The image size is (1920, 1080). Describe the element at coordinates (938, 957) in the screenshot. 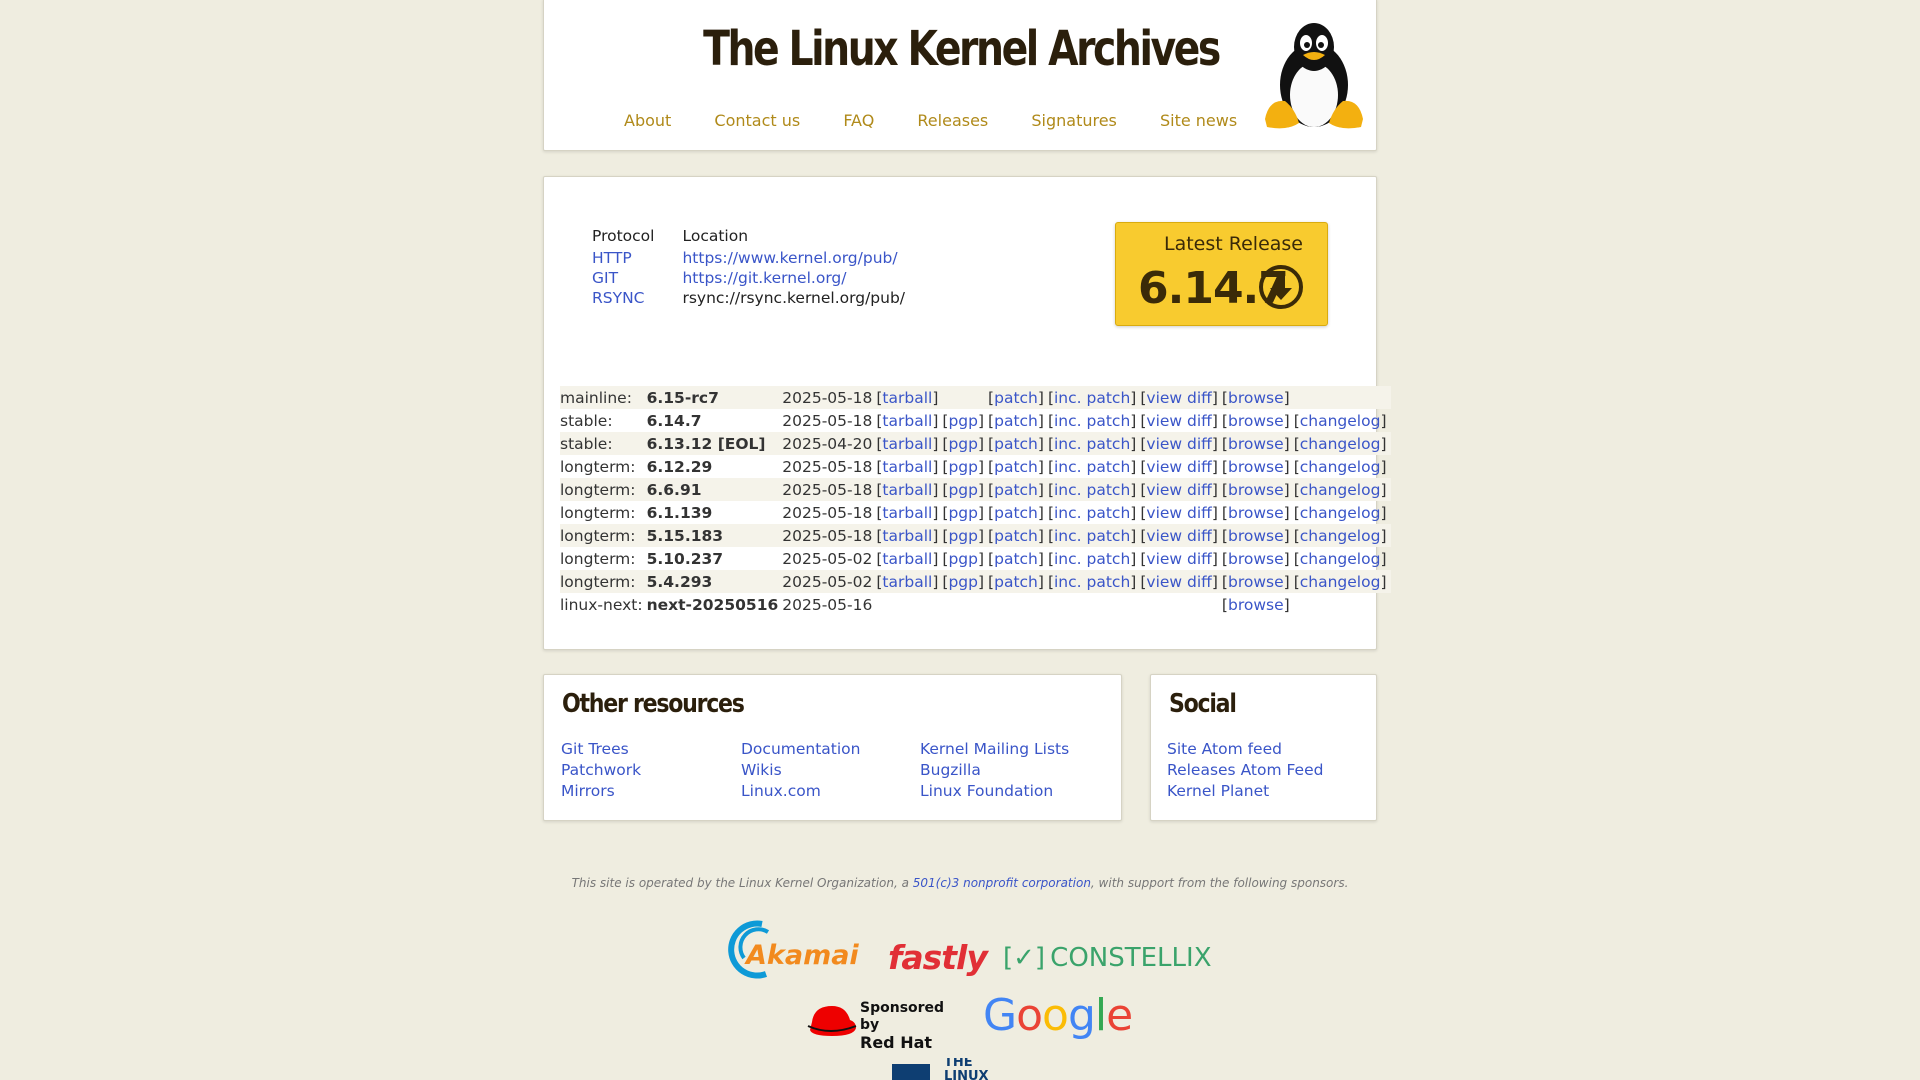

I see `fastly-logo: fastly` at that location.